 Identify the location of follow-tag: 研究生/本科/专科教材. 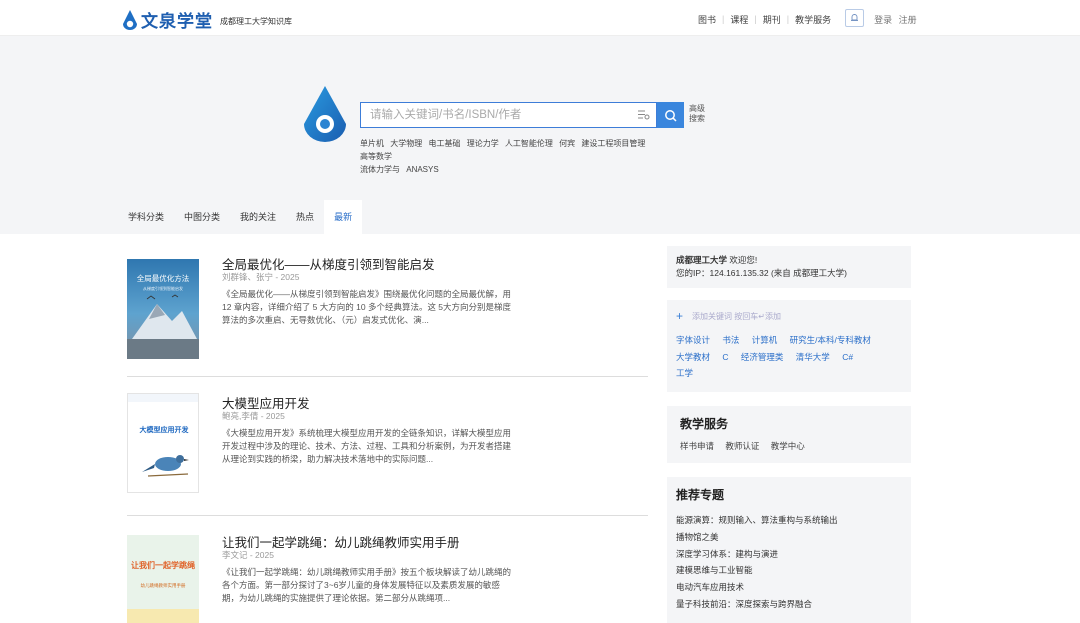
(830, 340).